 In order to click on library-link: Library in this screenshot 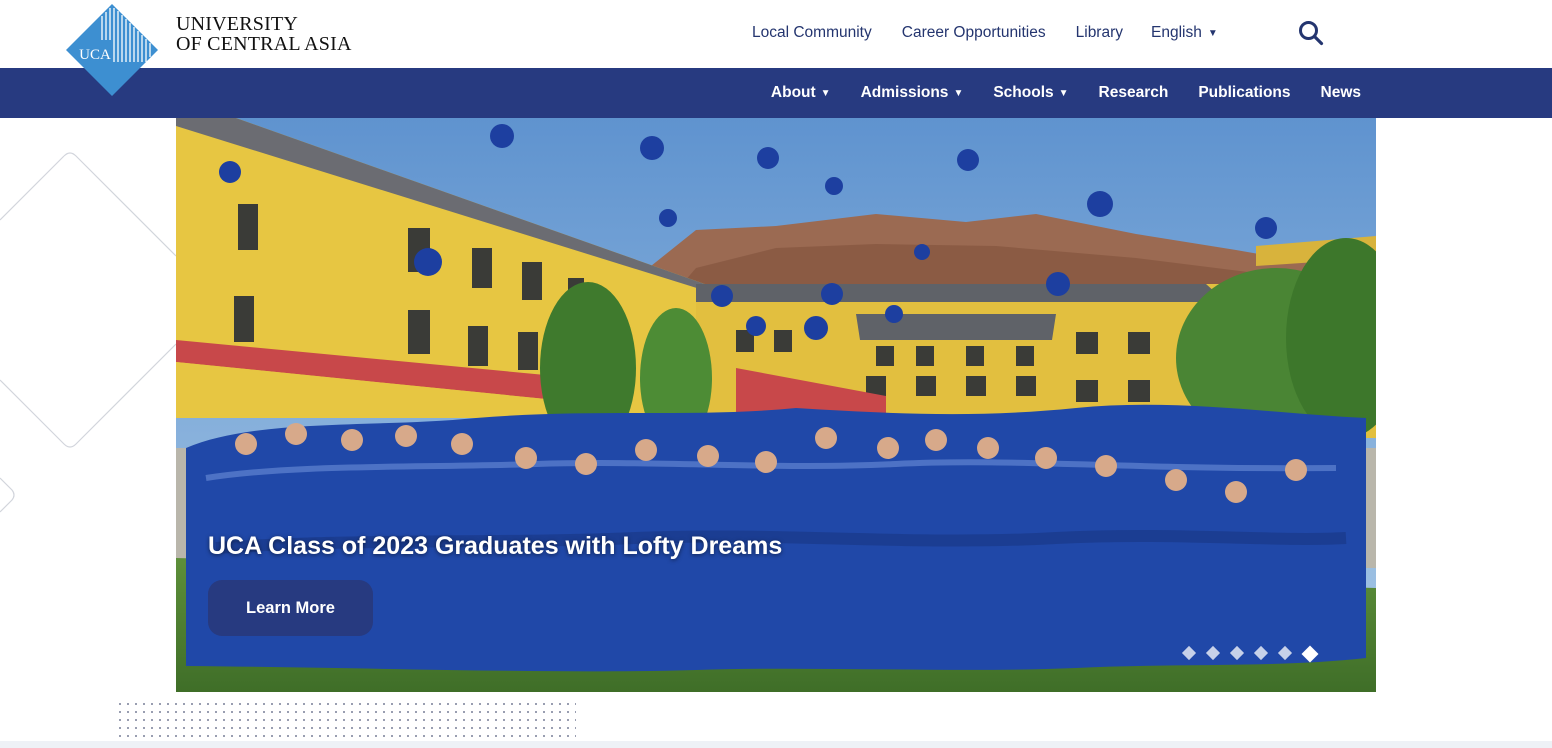, I will do `click(1099, 33)`.